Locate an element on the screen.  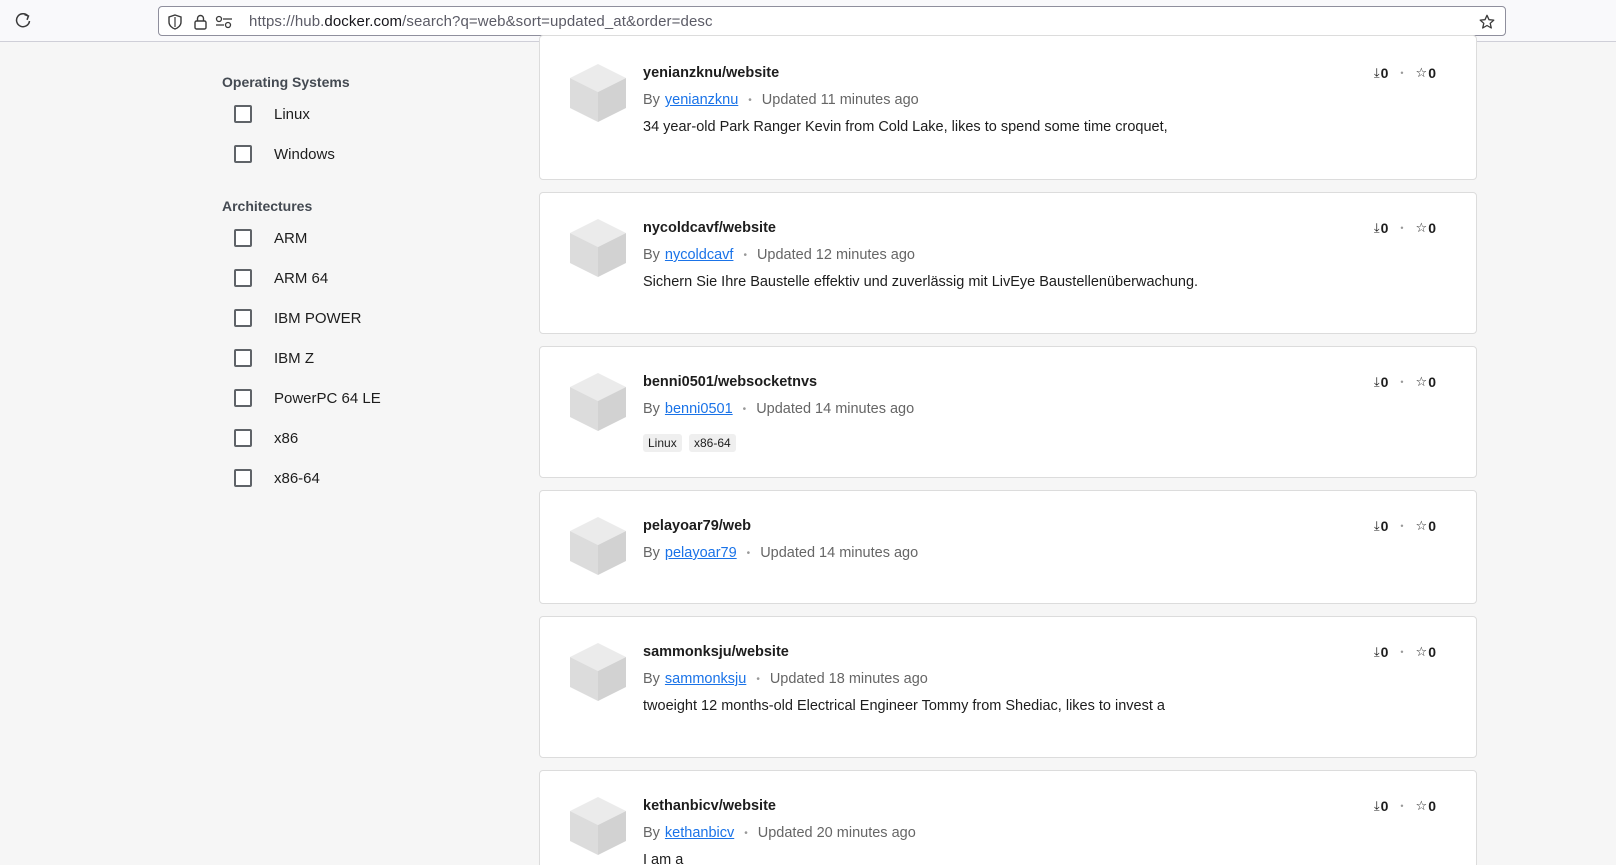
bookmark-star-icon is located at coordinates (1487, 22).